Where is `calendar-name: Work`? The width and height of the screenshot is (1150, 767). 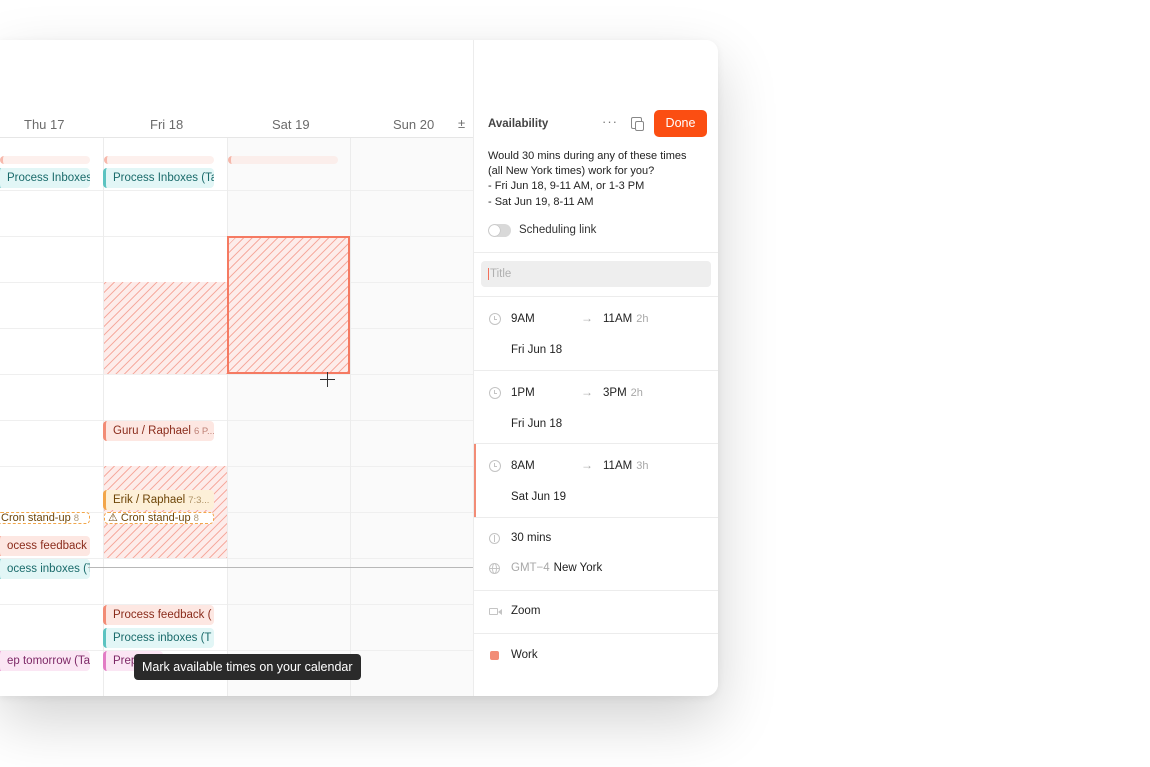 calendar-name: Work is located at coordinates (524, 655).